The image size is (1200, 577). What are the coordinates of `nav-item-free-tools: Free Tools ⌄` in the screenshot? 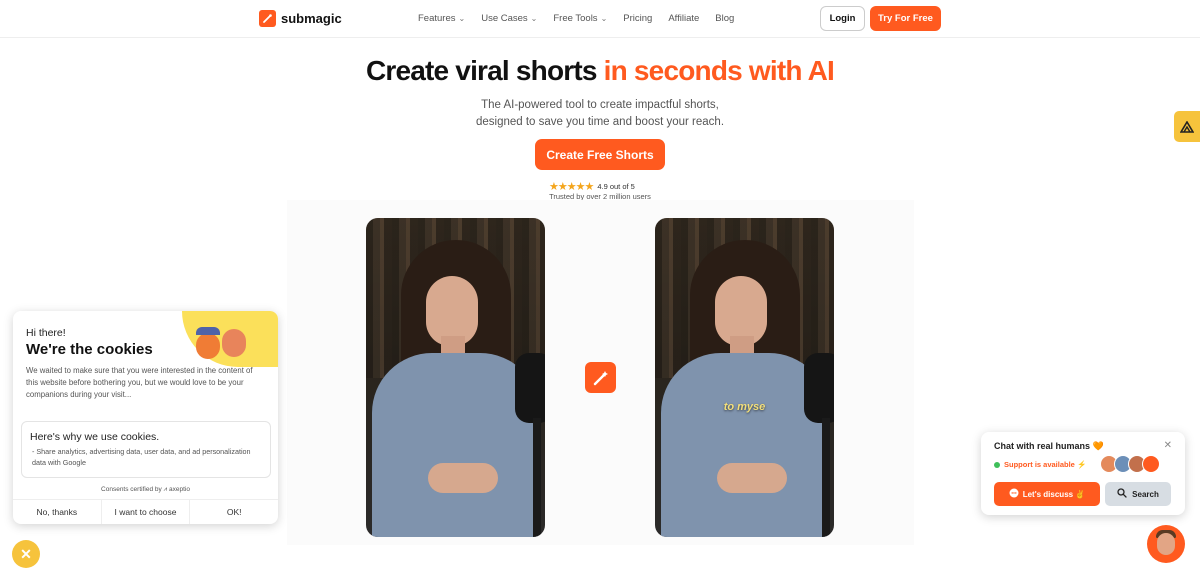 It's located at (580, 18).